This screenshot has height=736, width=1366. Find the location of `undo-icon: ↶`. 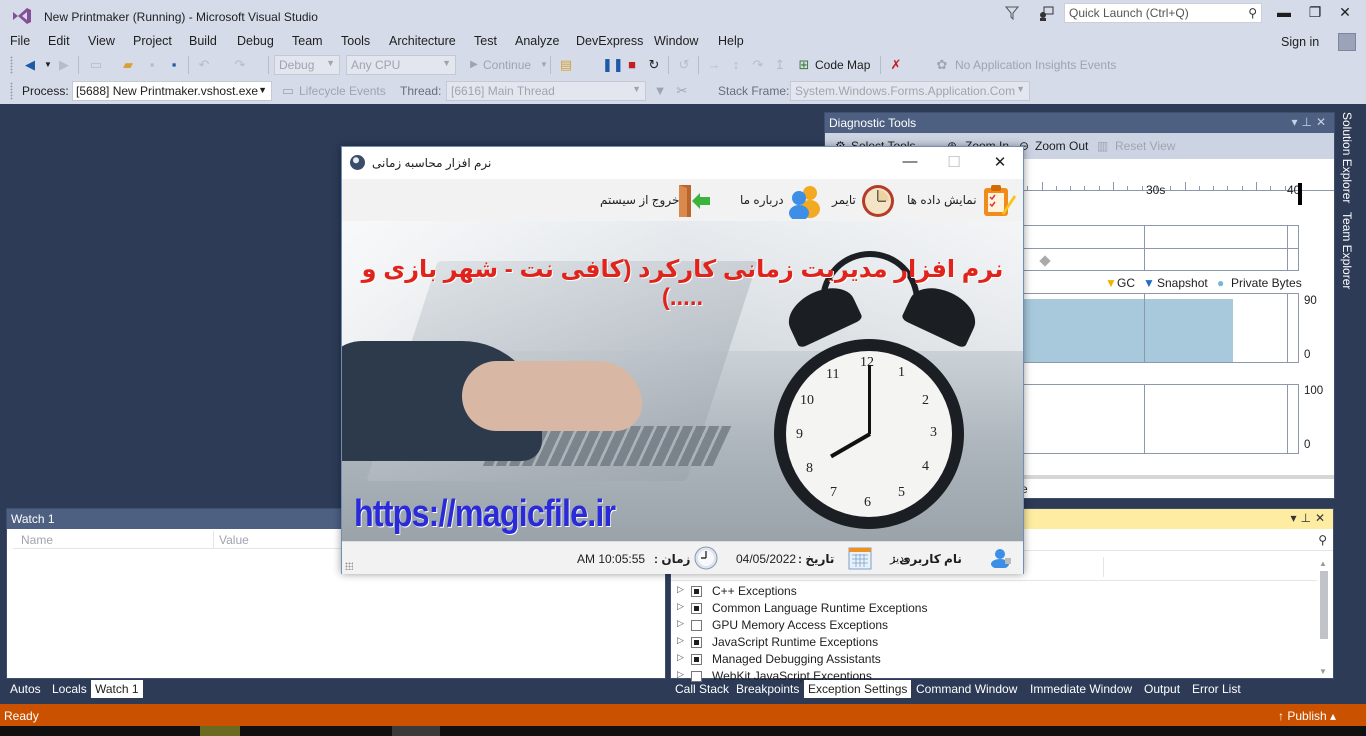

undo-icon: ↶ is located at coordinates (204, 65).